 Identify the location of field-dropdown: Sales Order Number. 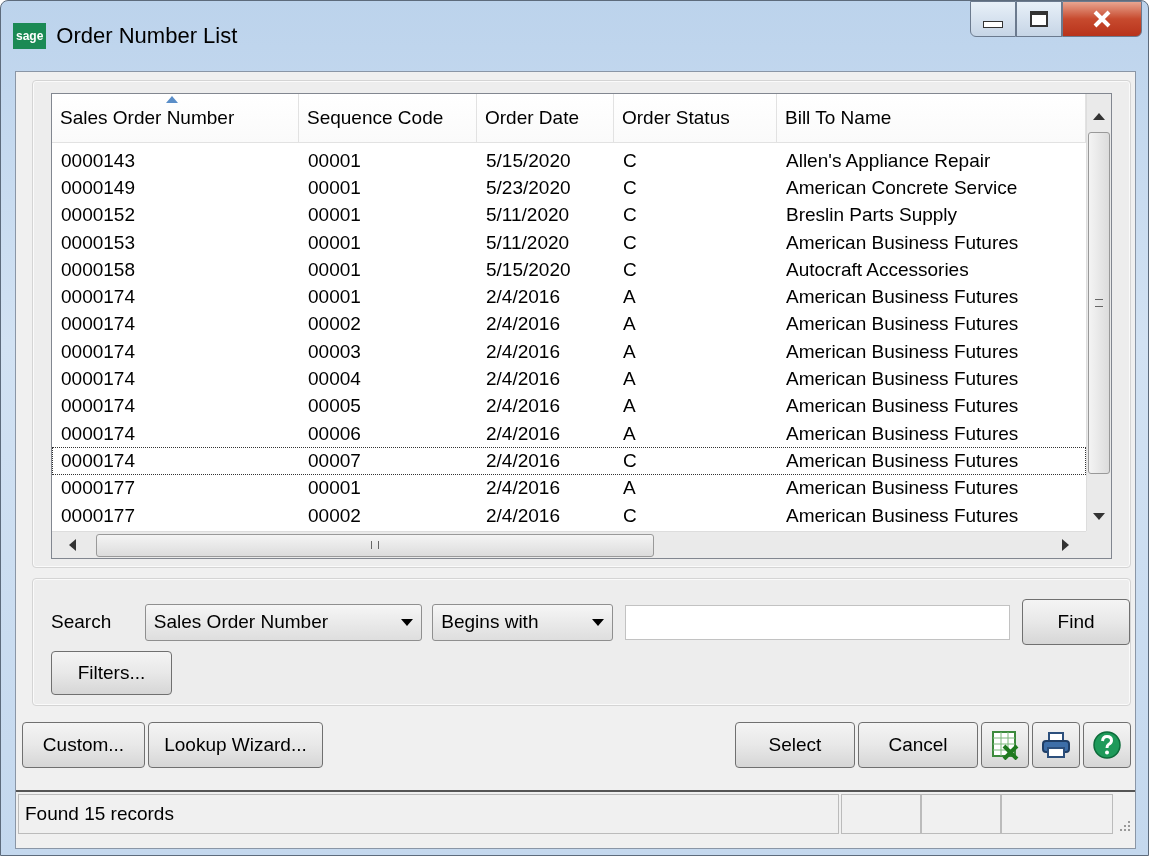
(283, 622).